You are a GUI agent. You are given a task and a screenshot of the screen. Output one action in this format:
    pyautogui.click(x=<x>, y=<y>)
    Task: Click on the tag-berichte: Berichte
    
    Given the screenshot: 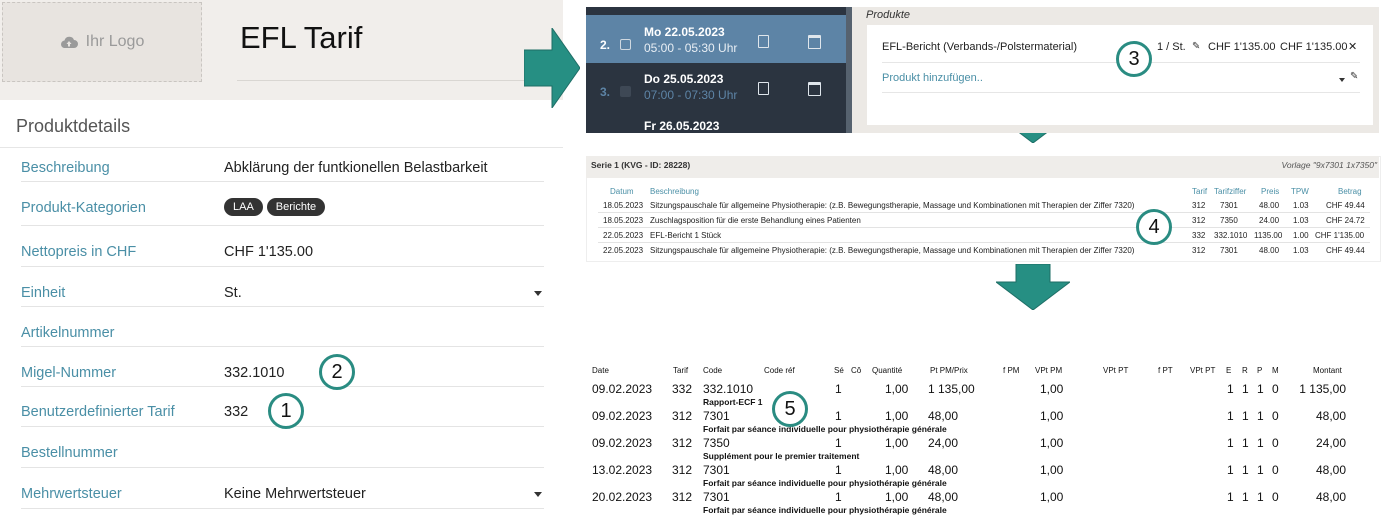 What is the action you would take?
    pyautogui.click(x=296, y=207)
    